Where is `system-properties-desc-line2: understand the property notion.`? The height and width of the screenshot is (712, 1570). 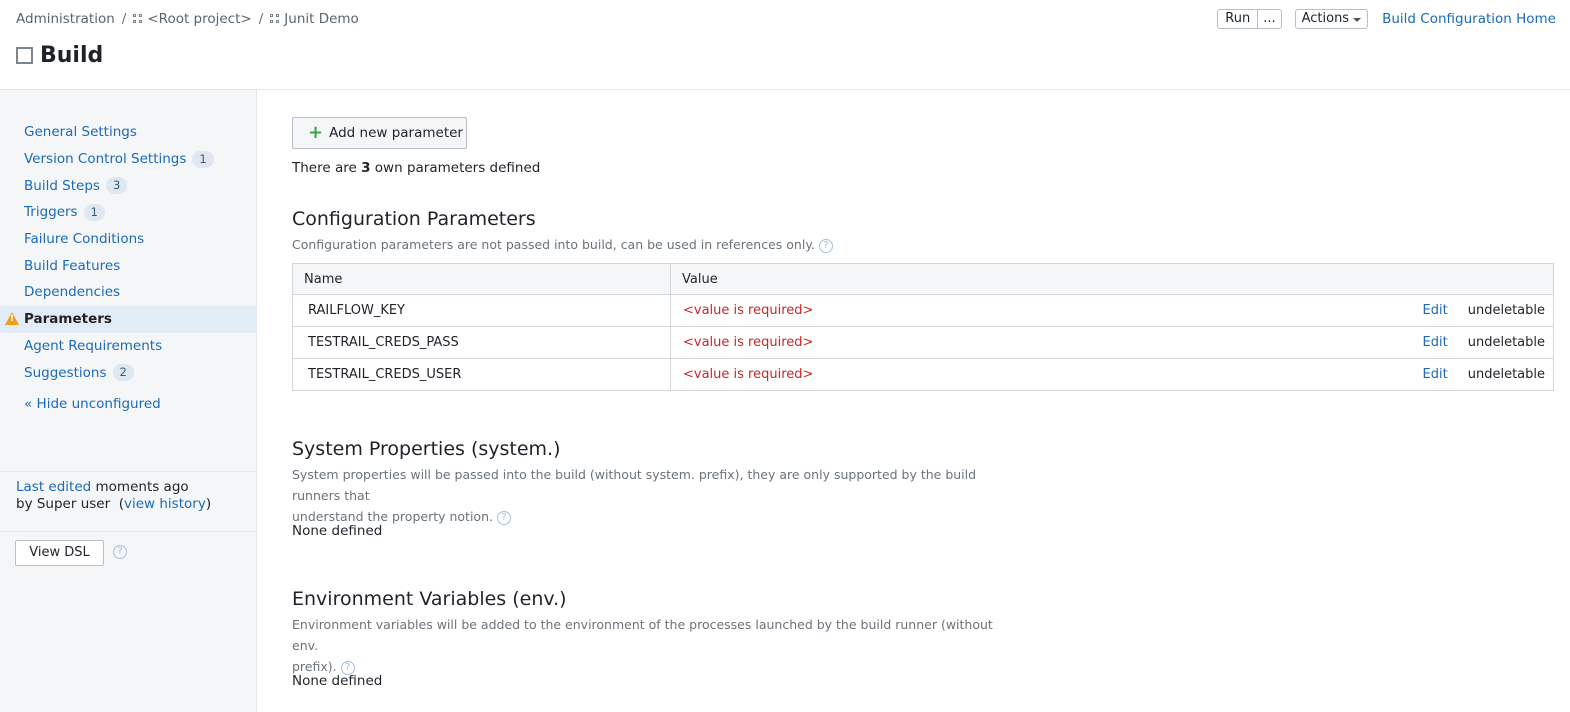 system-properties-desc-line2: understand the property notion. is located at coordinates (392, 516).